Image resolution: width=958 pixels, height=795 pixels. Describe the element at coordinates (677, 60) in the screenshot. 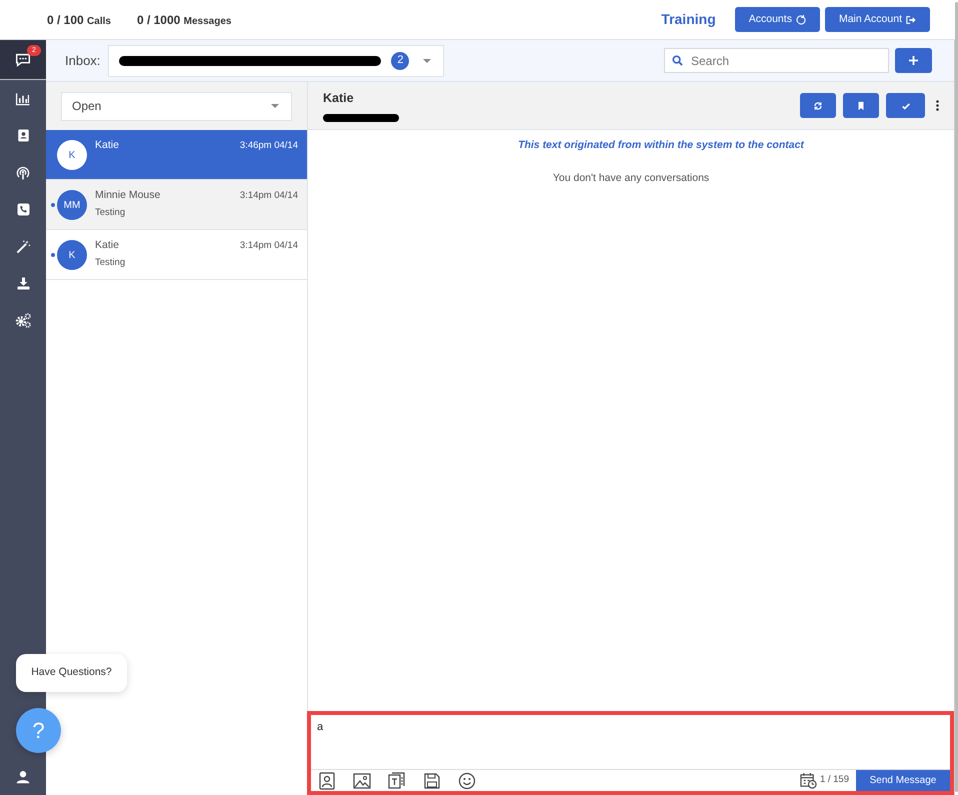

I see `search-icon` at that location.